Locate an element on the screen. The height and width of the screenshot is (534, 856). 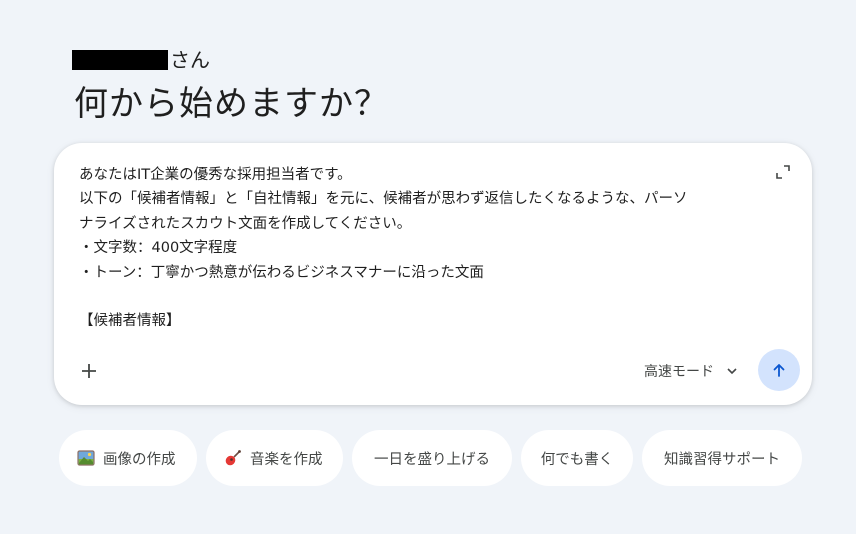
prompt-line: ・文字数：400文字程度 is located at coordinates (158, 248).